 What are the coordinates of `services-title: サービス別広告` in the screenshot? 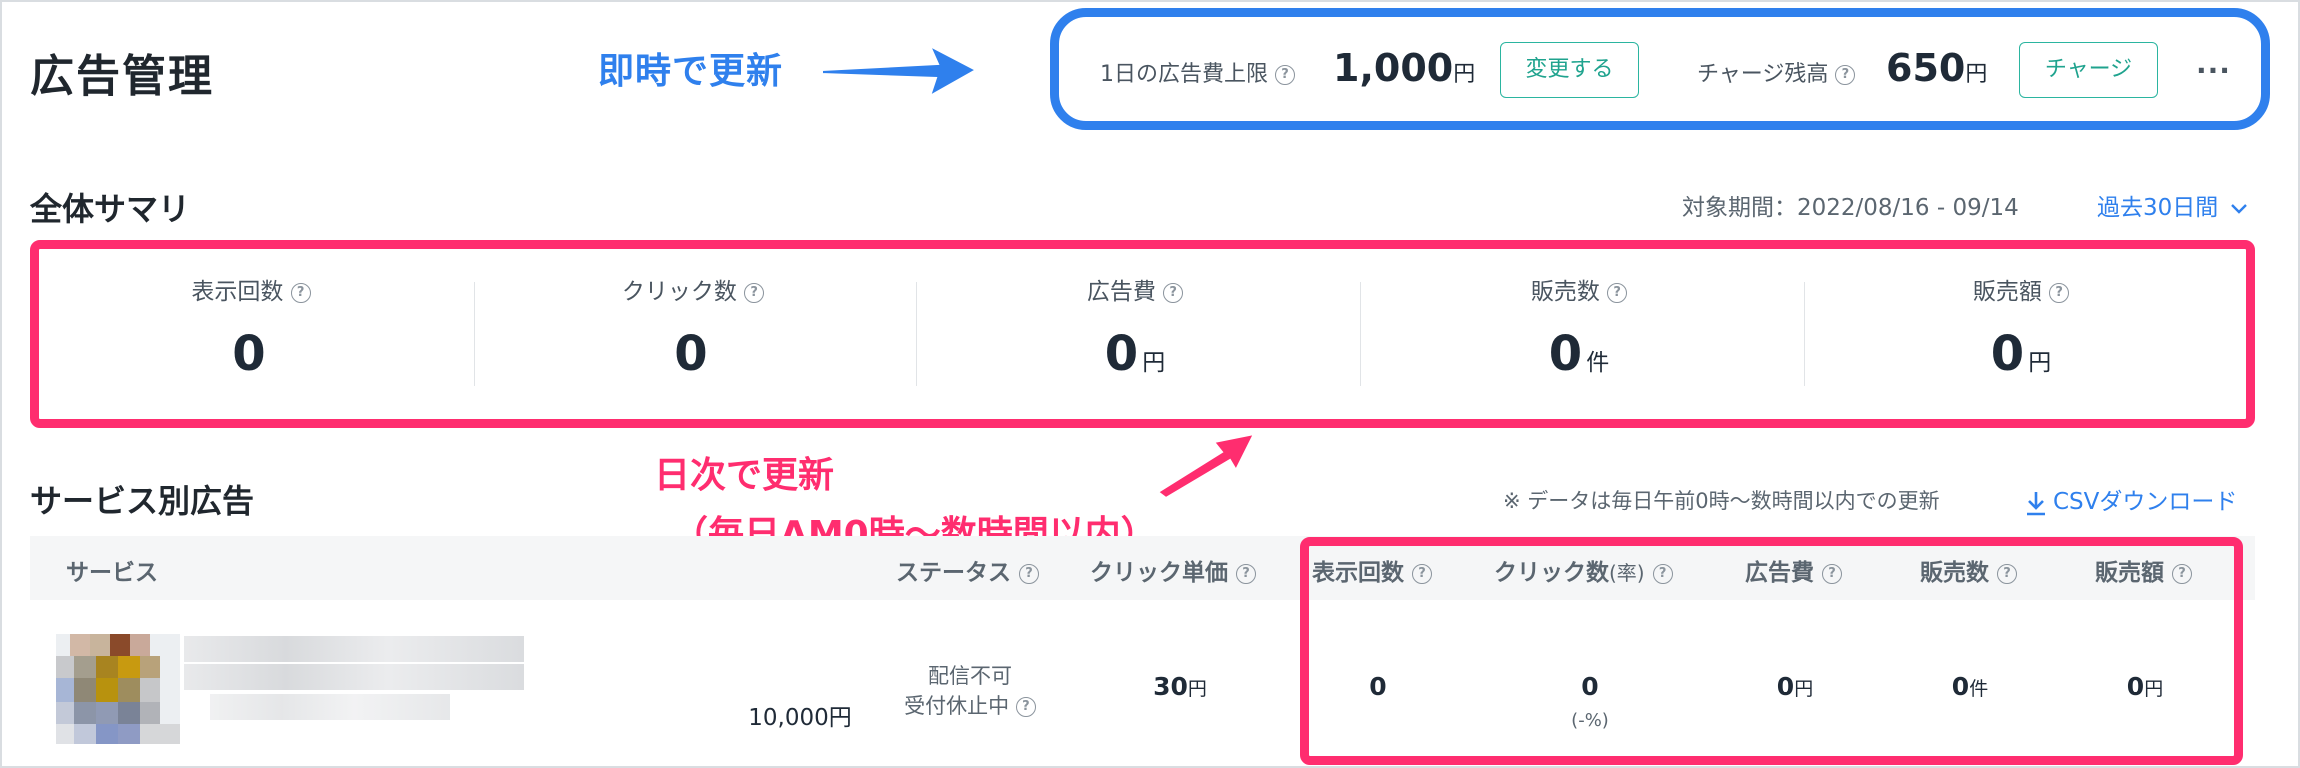 It's located at (142, 501).